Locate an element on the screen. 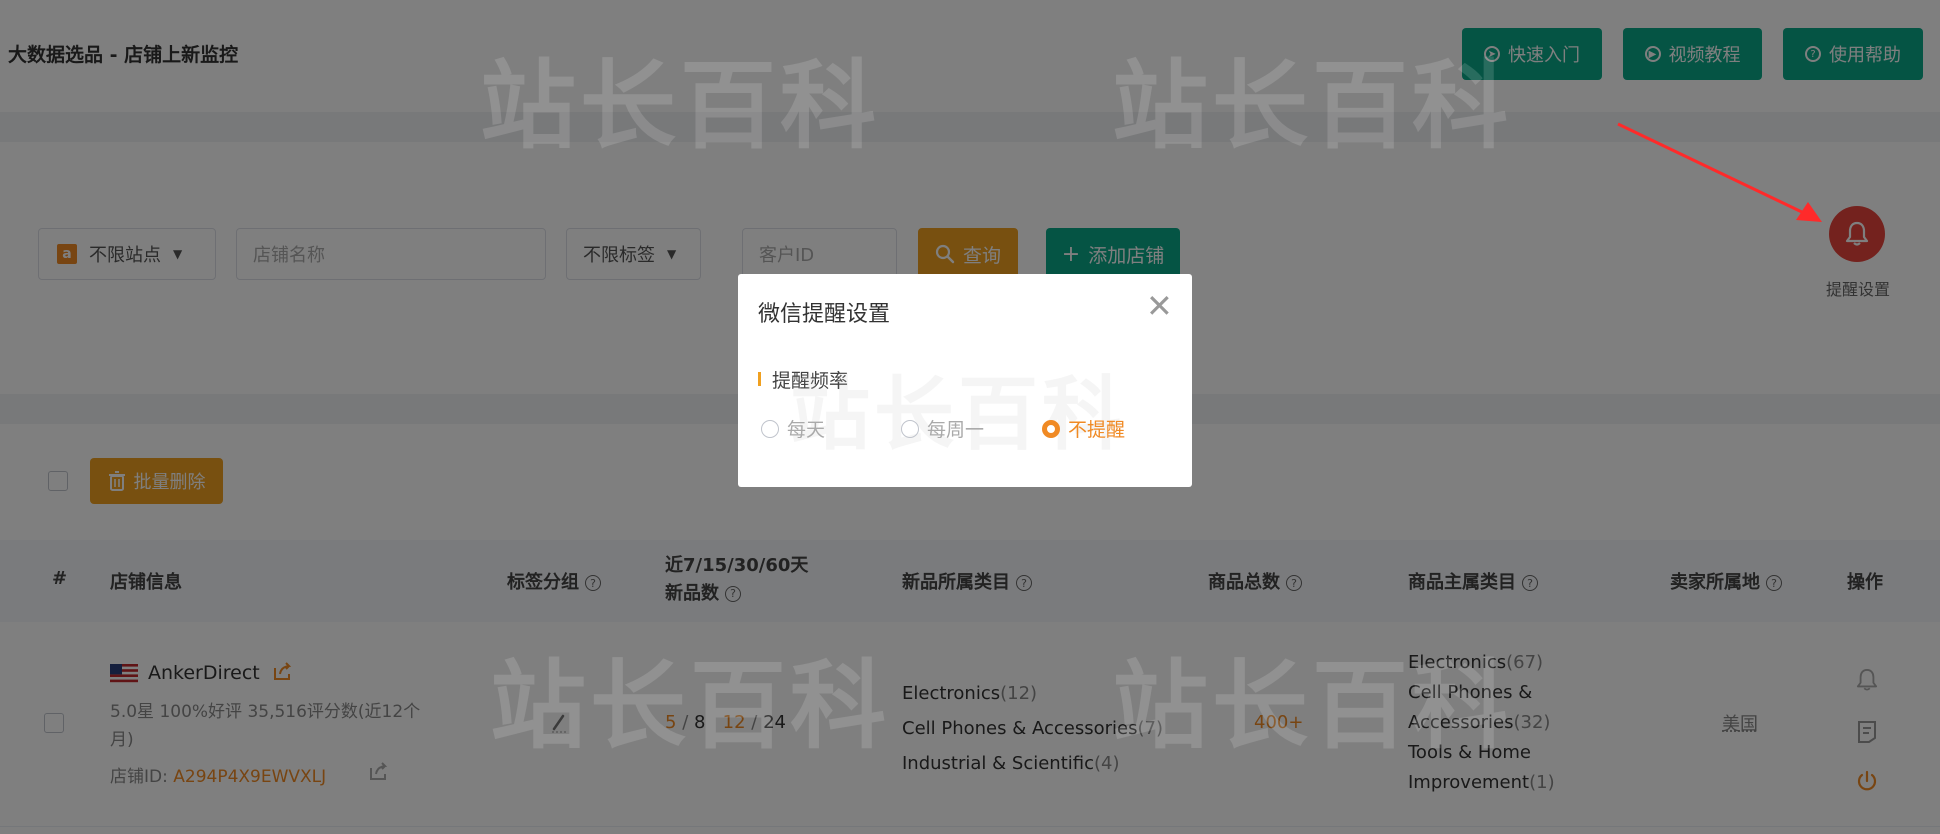 Image resolution: width=1940 pixels, height=834 pixels. radio-monday: 每周一 is located at coordinates (942, 428).